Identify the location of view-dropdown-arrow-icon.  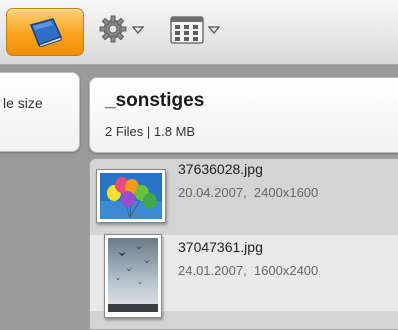
(214, 30).